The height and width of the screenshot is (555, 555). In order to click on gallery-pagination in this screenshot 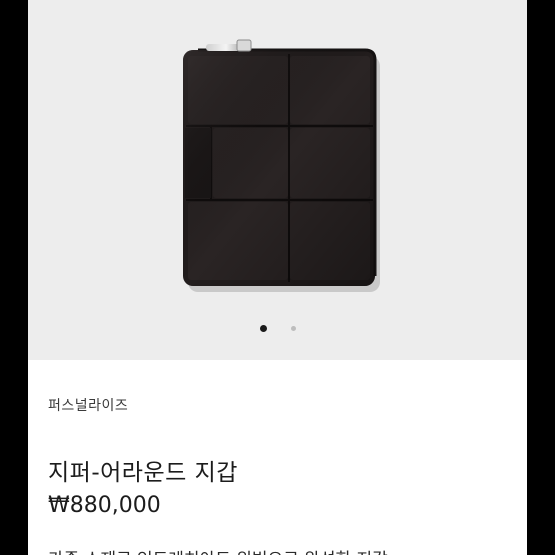, I will do `click(277, 328)`.